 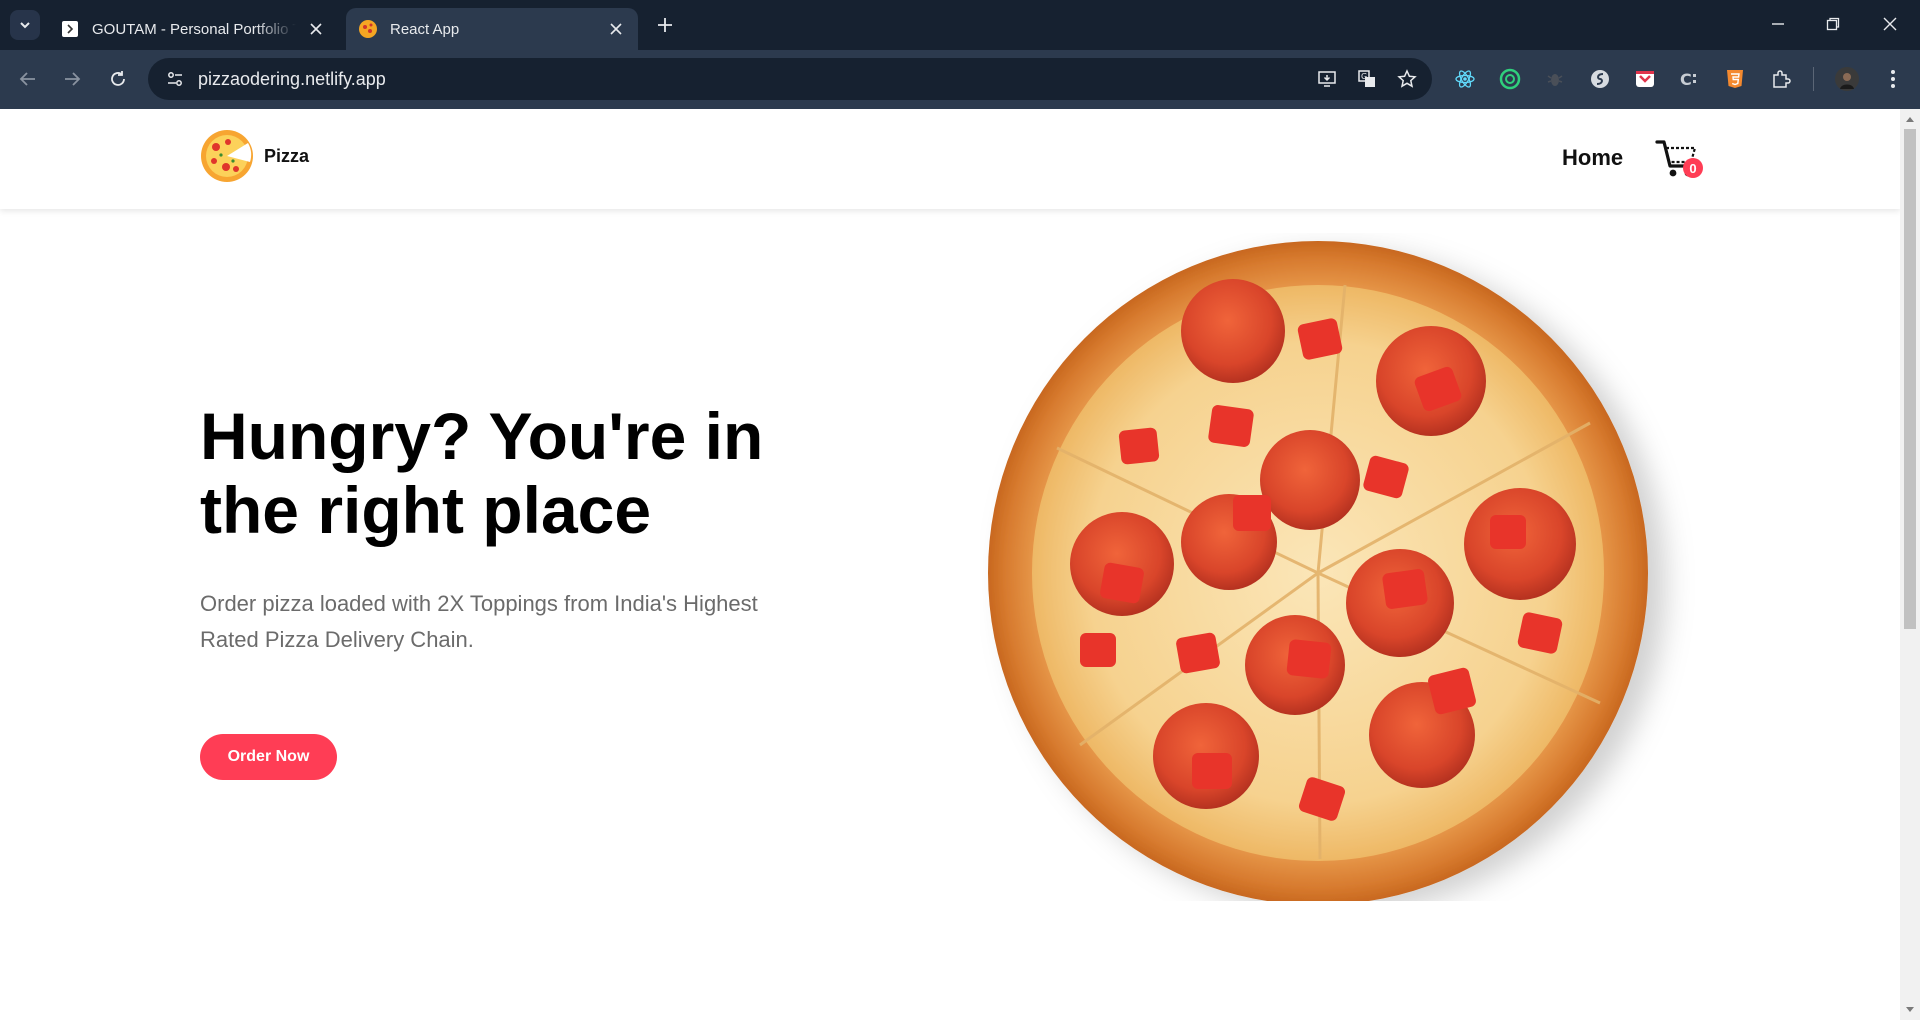 I want to click on tab-title: GOUTAM - Personal Portfolio Template, so click(x=194, y=29).